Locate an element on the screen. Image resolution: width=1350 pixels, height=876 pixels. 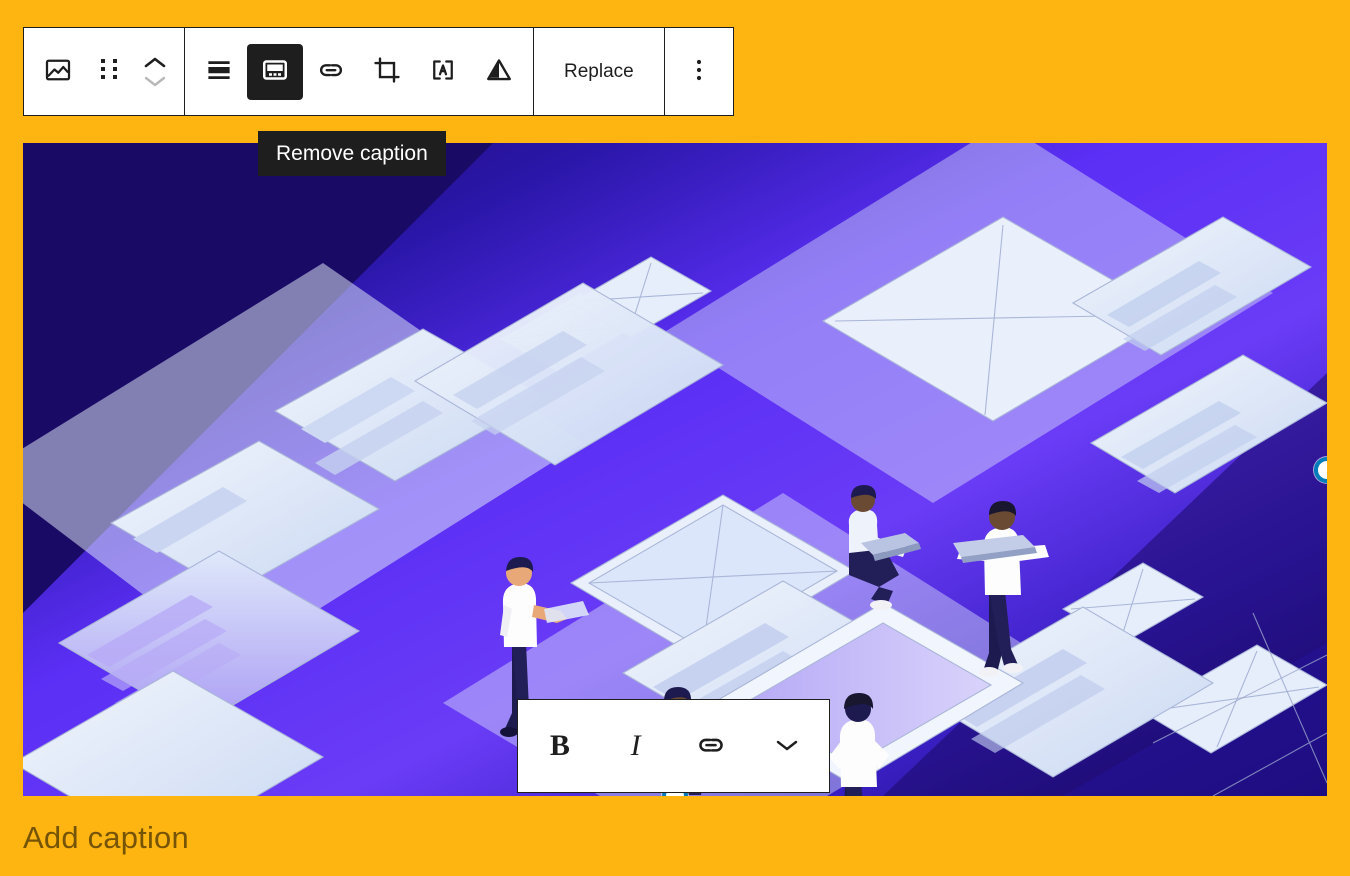
italic-button: I is located at coordinates (636, 746).